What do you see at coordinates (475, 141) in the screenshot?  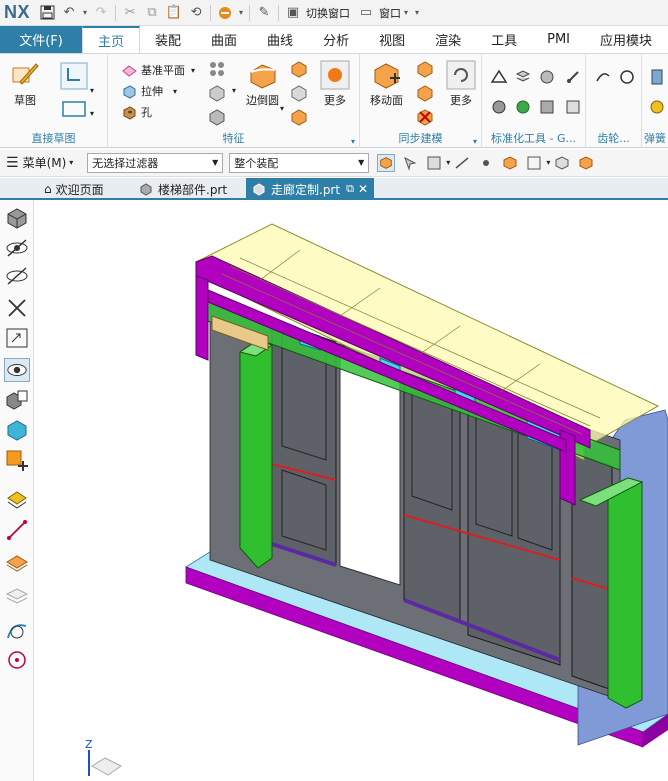 I see `sync-group-dropdown-icon: ▾` at bounding box center [475, 141].